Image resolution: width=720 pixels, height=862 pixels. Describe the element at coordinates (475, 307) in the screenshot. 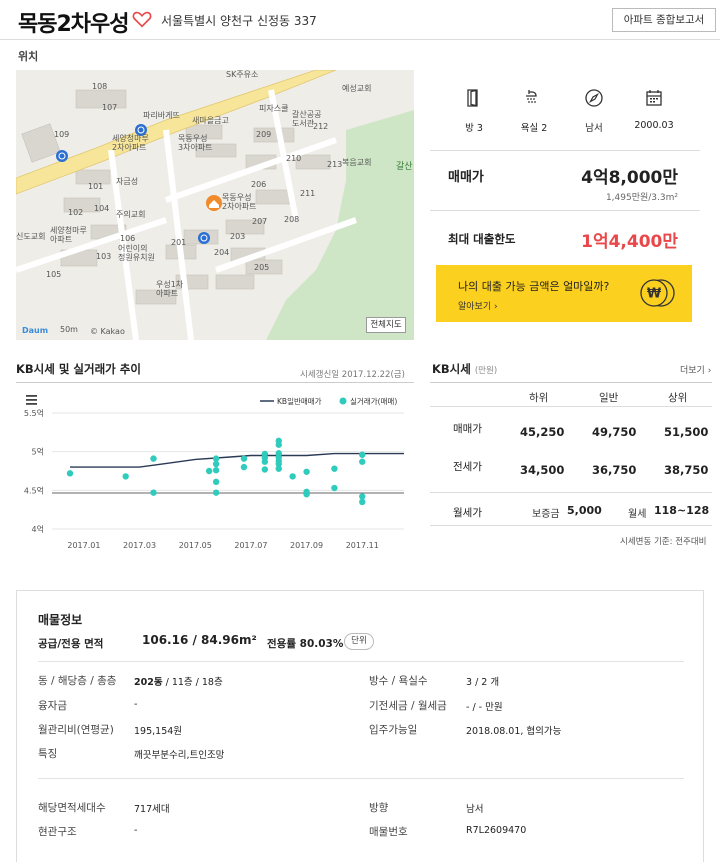

I see `loan-banner-more-text: 알아보기` at that location.